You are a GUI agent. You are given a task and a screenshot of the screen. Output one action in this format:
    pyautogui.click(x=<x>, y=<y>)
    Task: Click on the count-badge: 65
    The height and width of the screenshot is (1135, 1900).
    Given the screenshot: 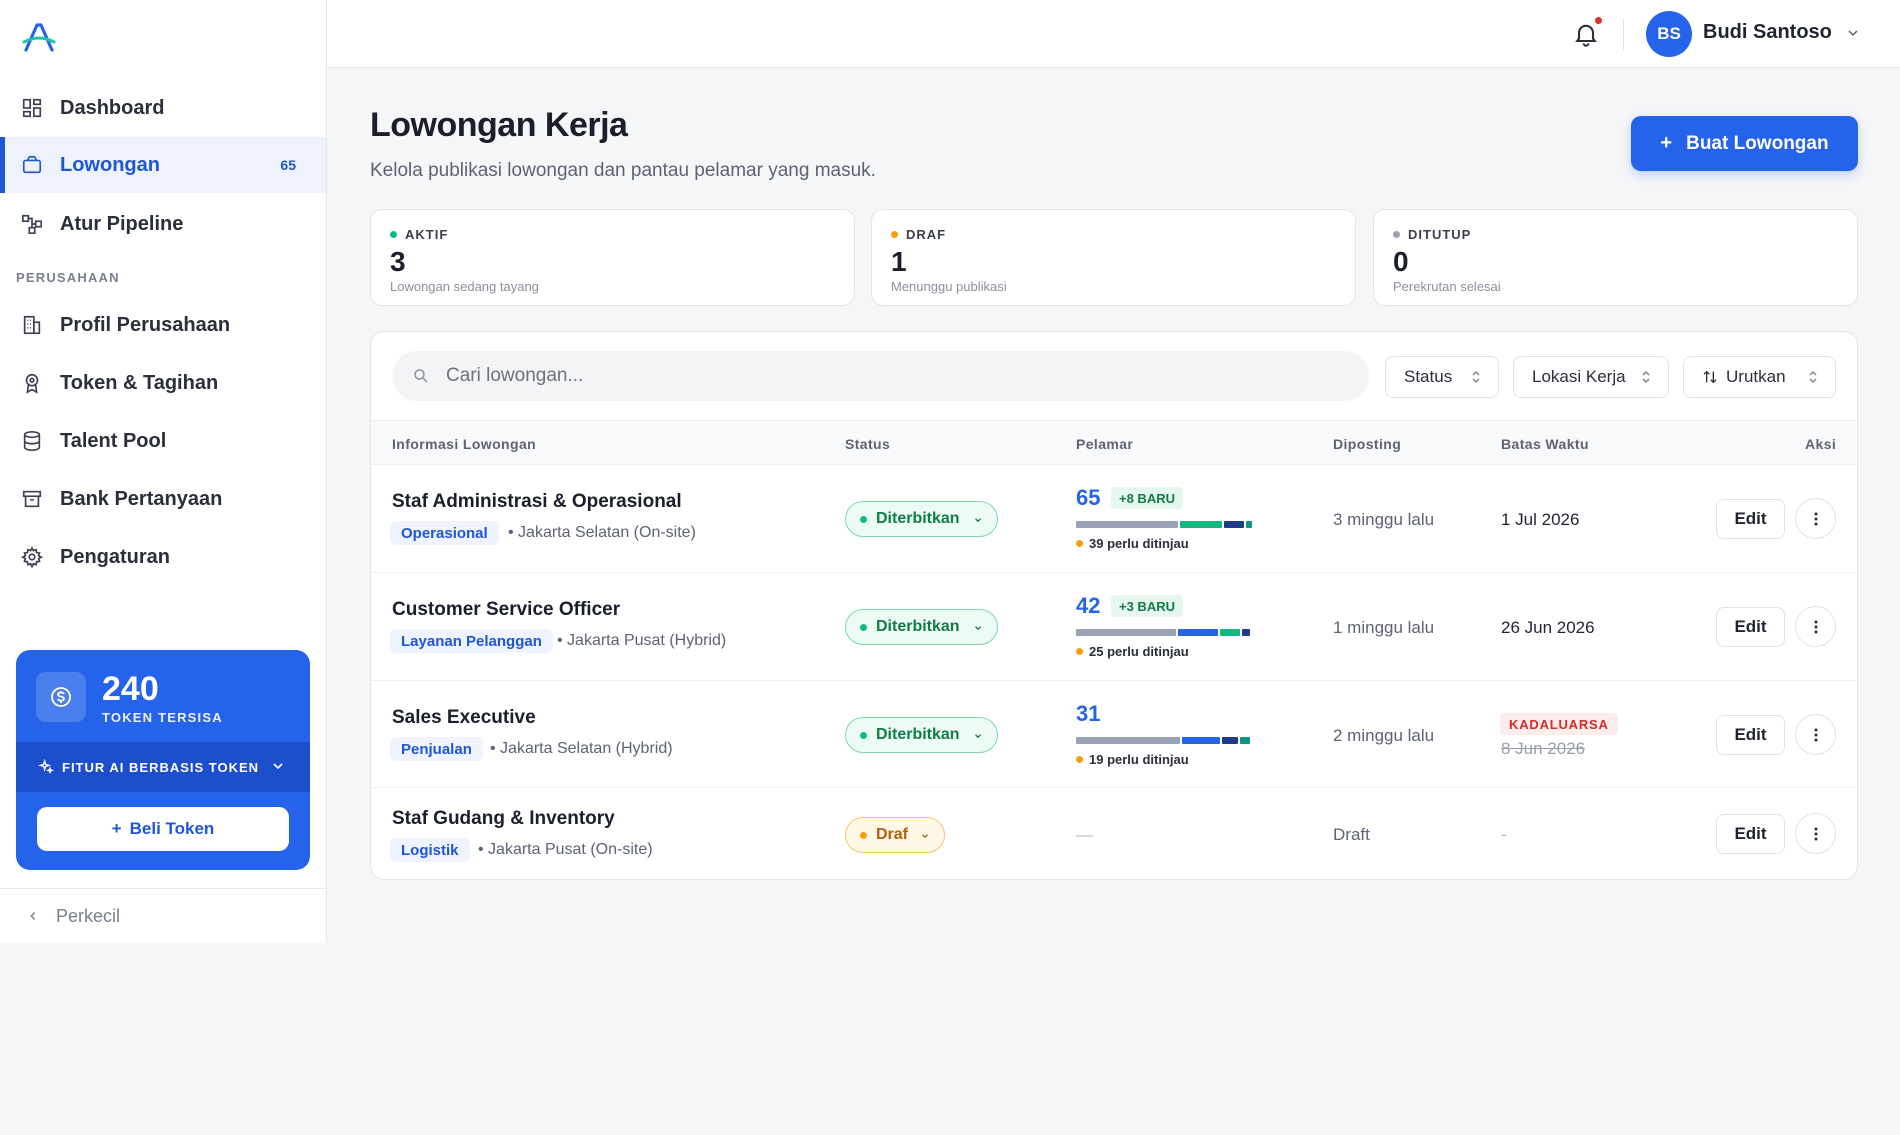 What is the action you would take?
    pyautogui.click(x=288, y=165)
    